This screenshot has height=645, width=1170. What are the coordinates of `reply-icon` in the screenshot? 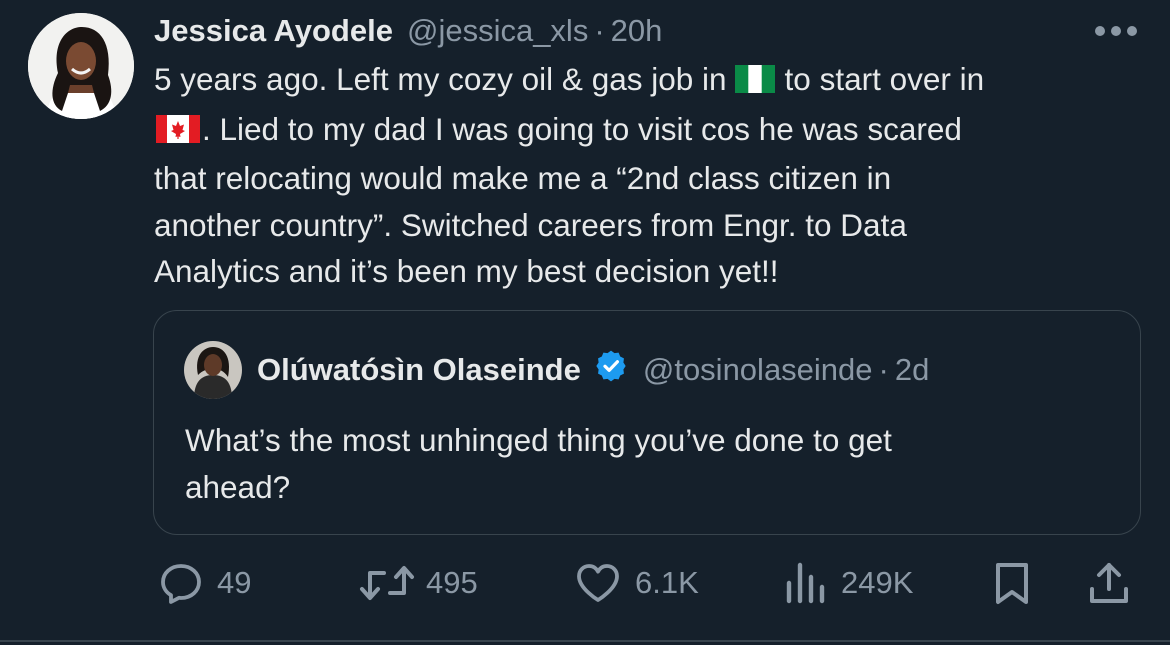 It's located at (181, 584).